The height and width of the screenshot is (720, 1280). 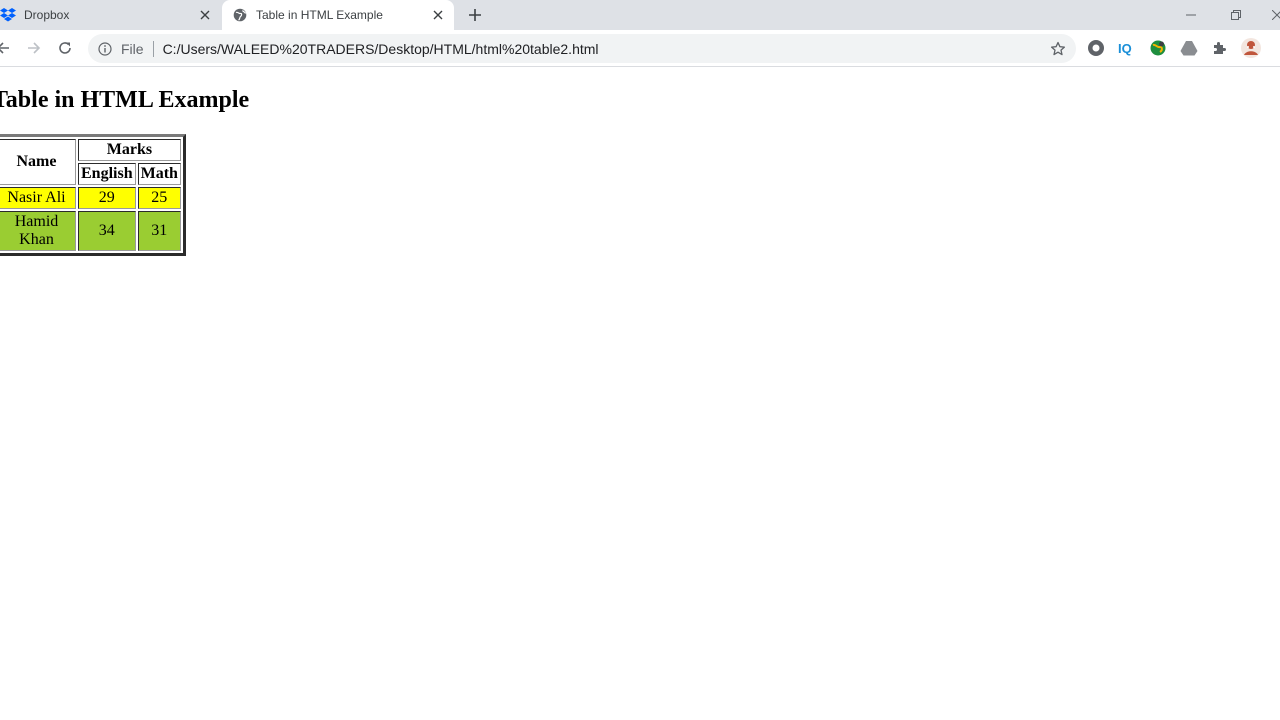 What do you see at coordinates (38, 162) in the screenshot?
I see `name-header: Name` at bounding box center [38, 162].